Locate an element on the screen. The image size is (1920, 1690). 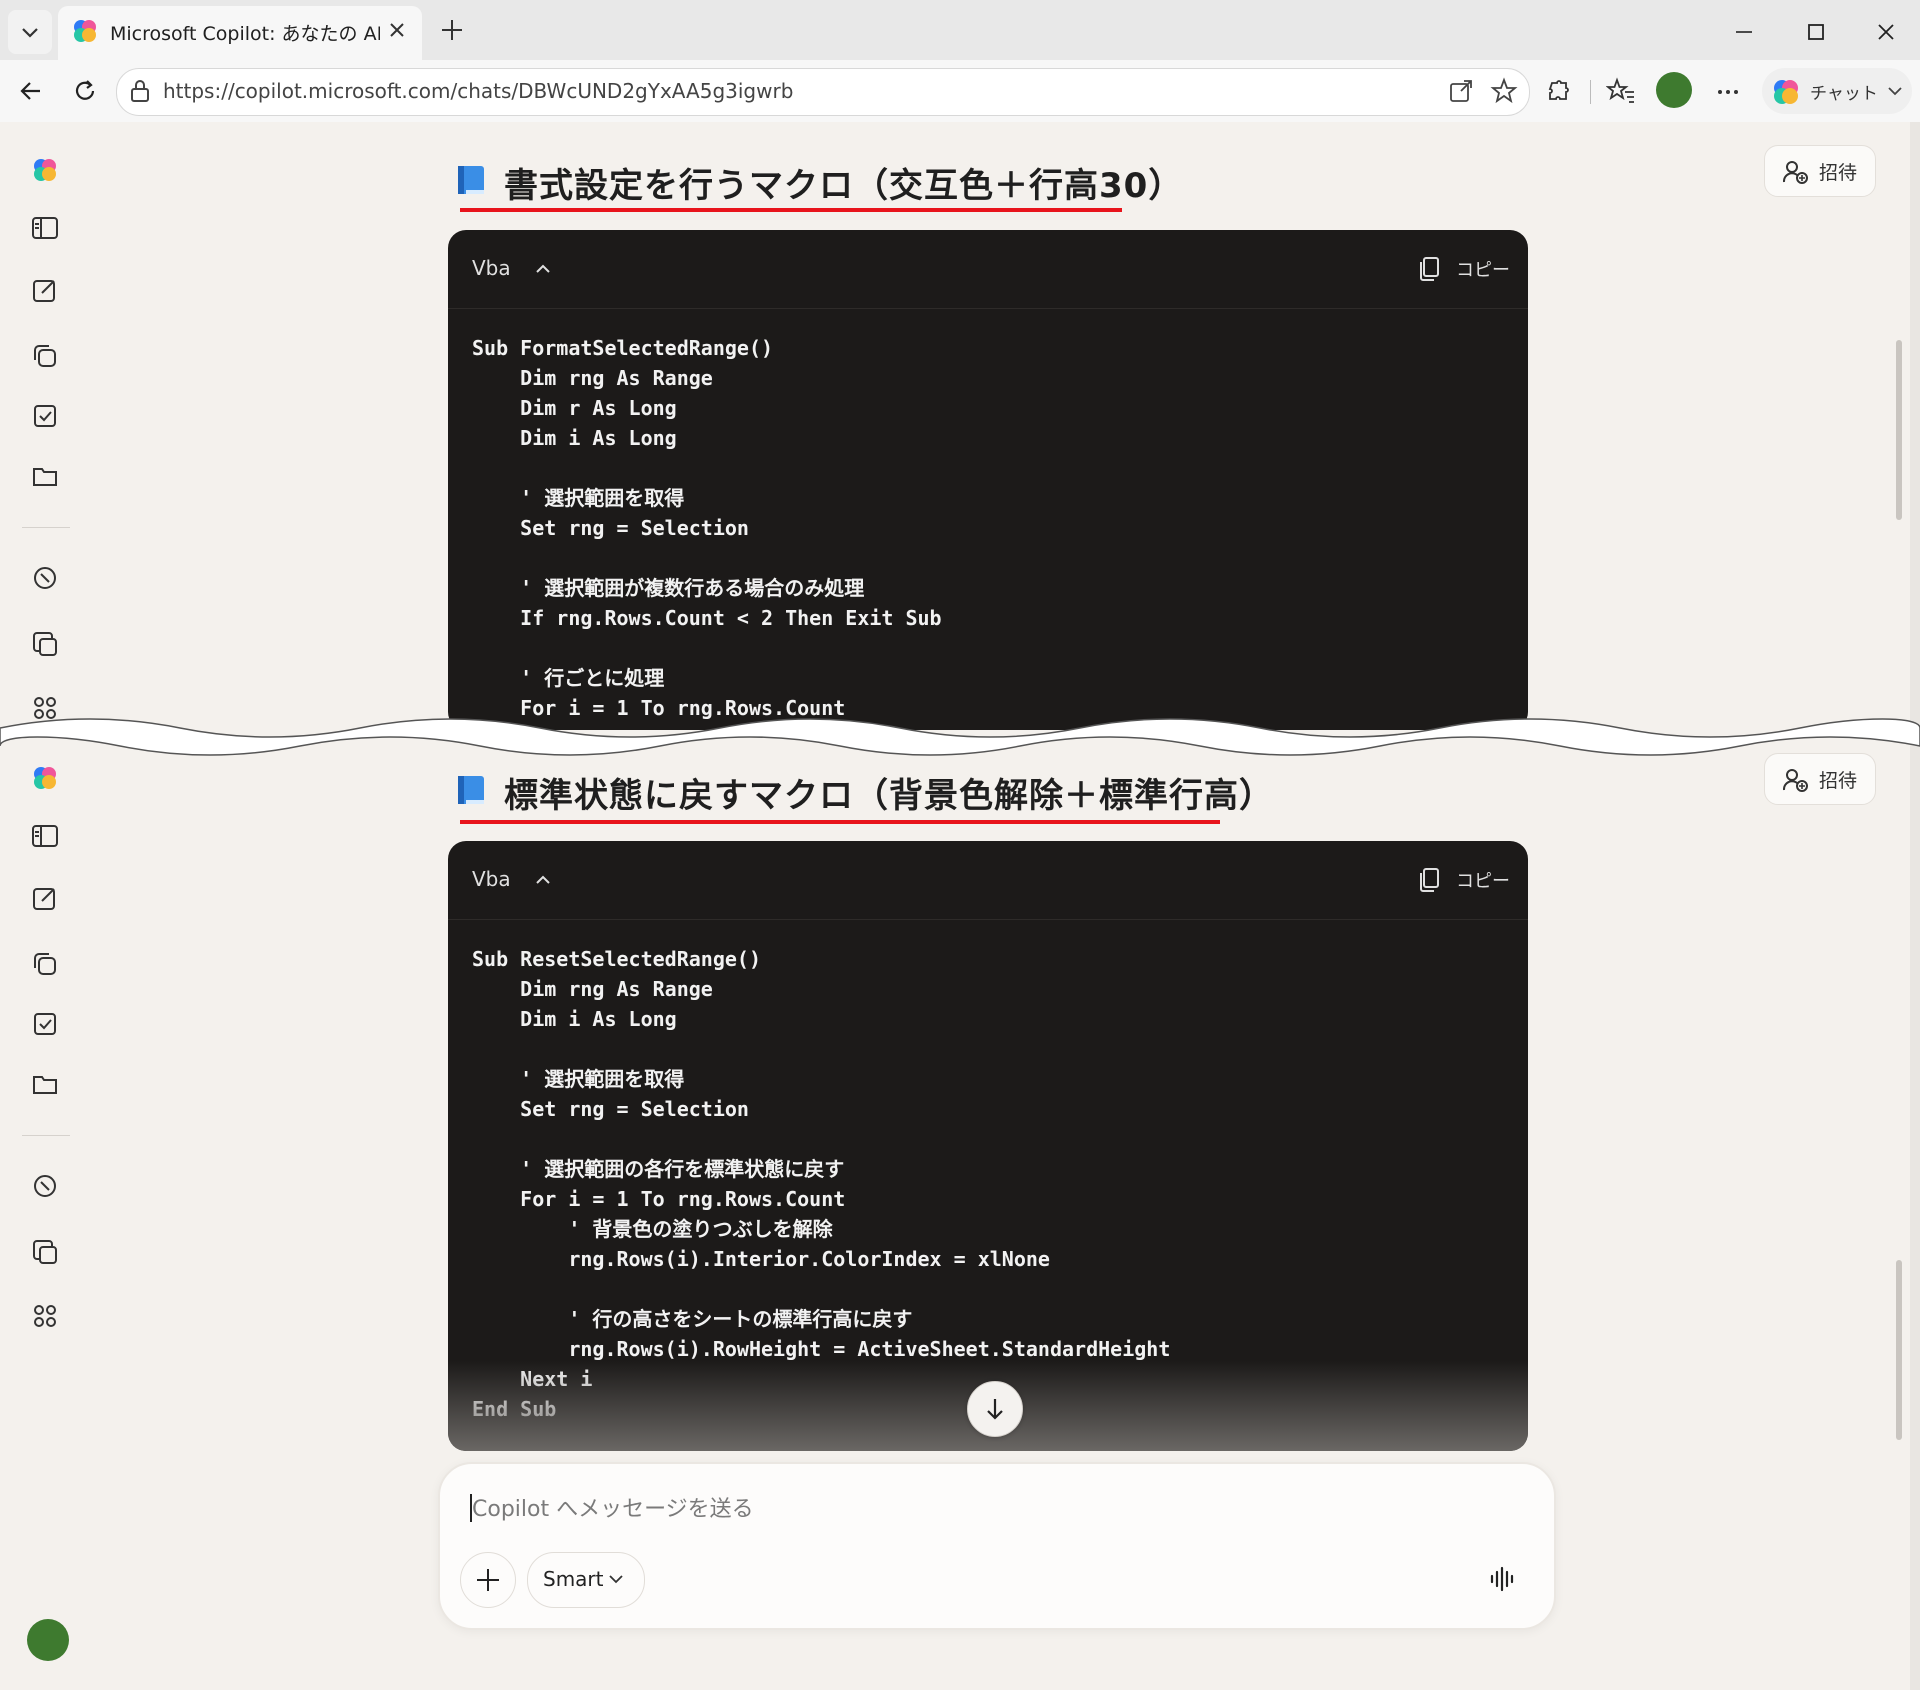
window-edge is located at coordinates (1915, 906).